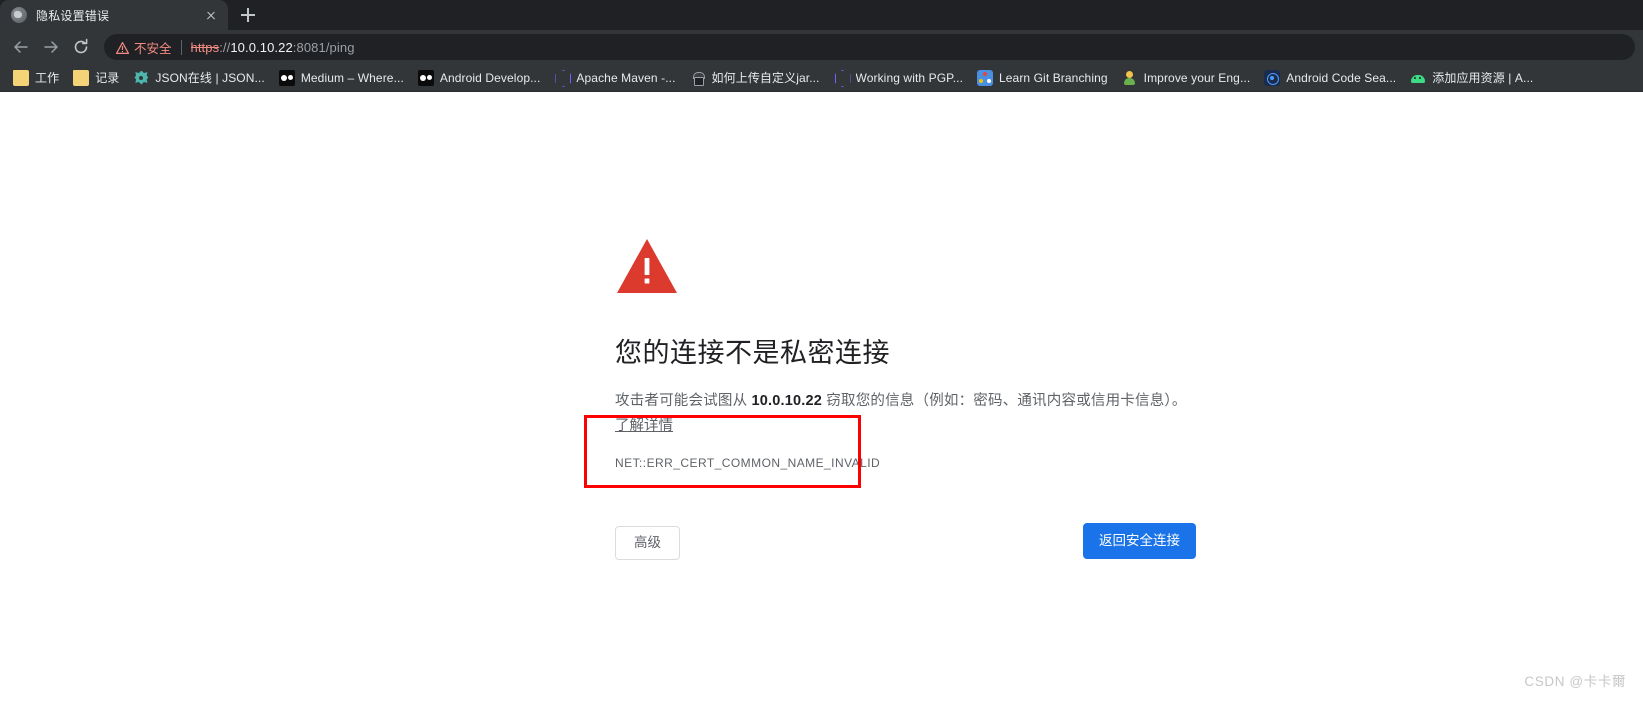 This screenshot has height=702, width=1643. Describe the element at coordinates (821, 15) in the screenshot. I see `tab-strip: 隐私设置错误` at that location.